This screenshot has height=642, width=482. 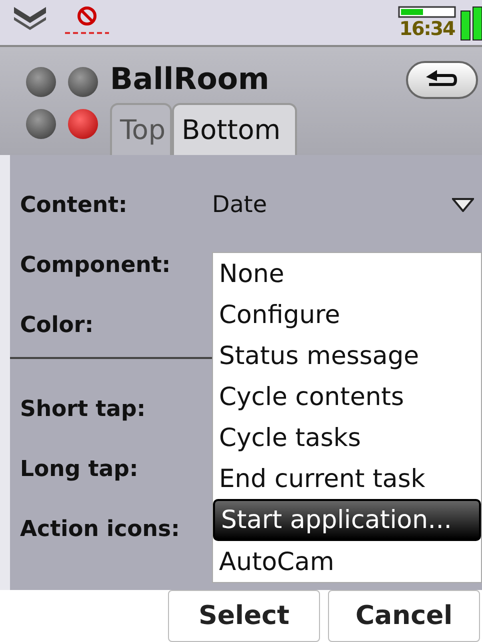 I want to click on dropdown-value: Date, so click(x=332, y=205).